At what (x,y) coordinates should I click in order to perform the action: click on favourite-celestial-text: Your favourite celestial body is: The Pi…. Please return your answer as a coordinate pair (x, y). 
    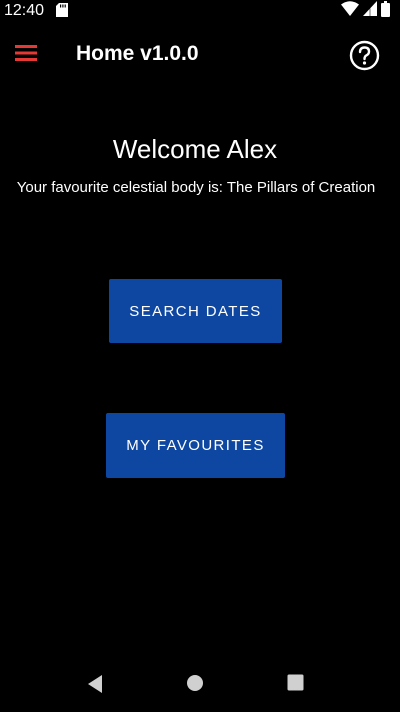
    Looking at the image, I should click on (196, 187).